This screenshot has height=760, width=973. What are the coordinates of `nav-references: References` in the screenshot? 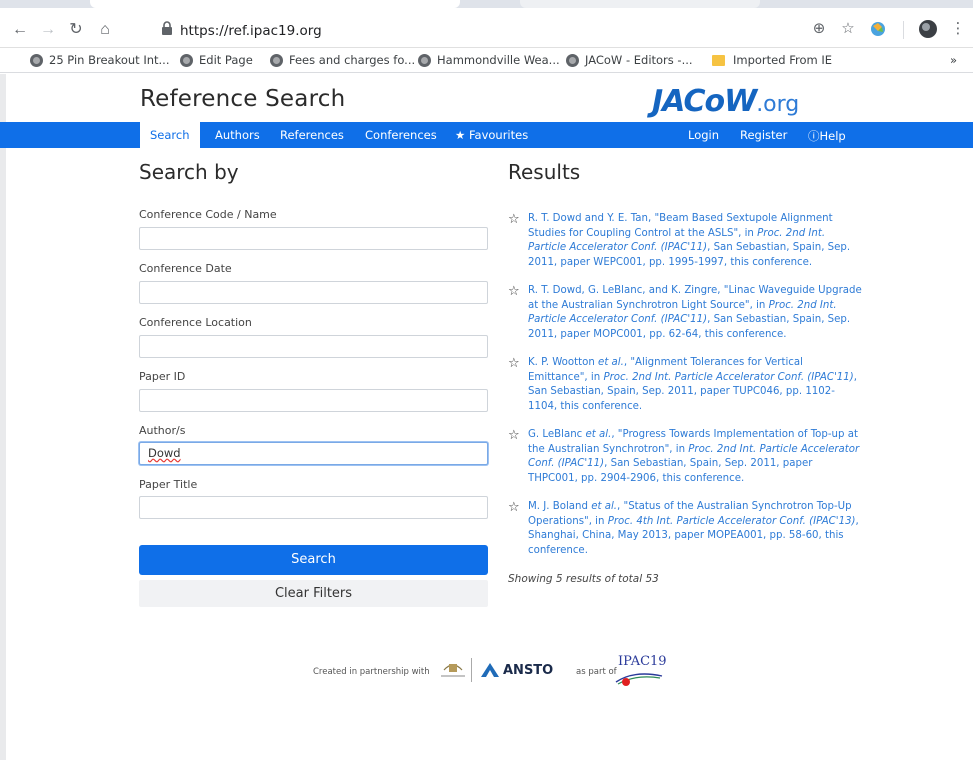 It's located at (312, 135).